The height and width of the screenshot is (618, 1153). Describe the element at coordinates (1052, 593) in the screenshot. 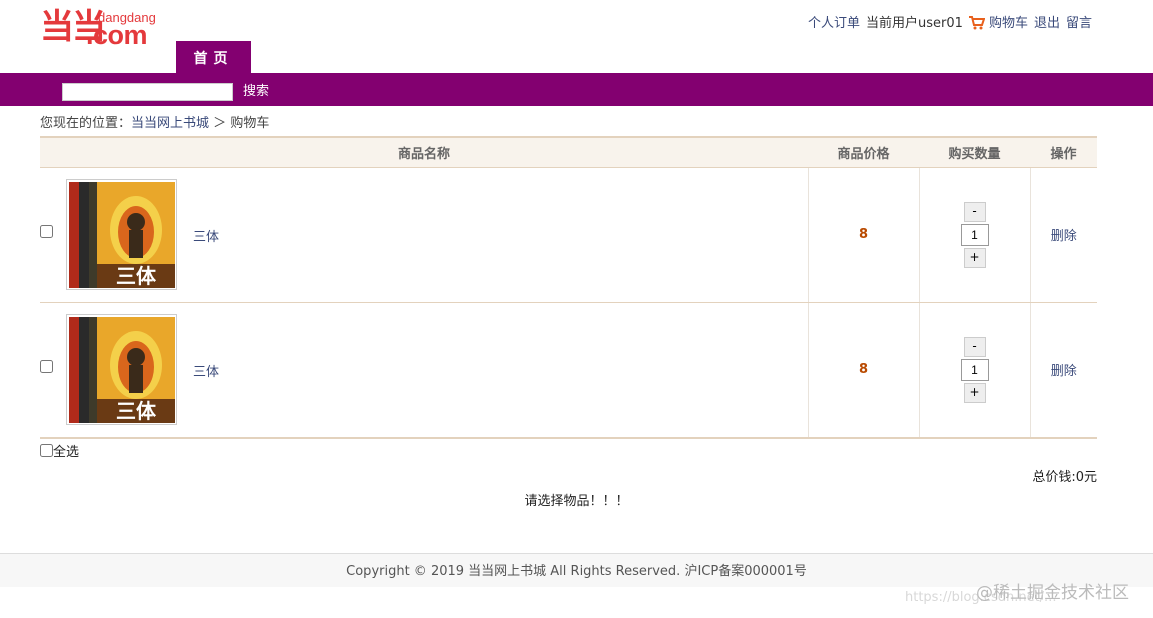

I see `watermark: @稀土掘金技术社区` at that location.